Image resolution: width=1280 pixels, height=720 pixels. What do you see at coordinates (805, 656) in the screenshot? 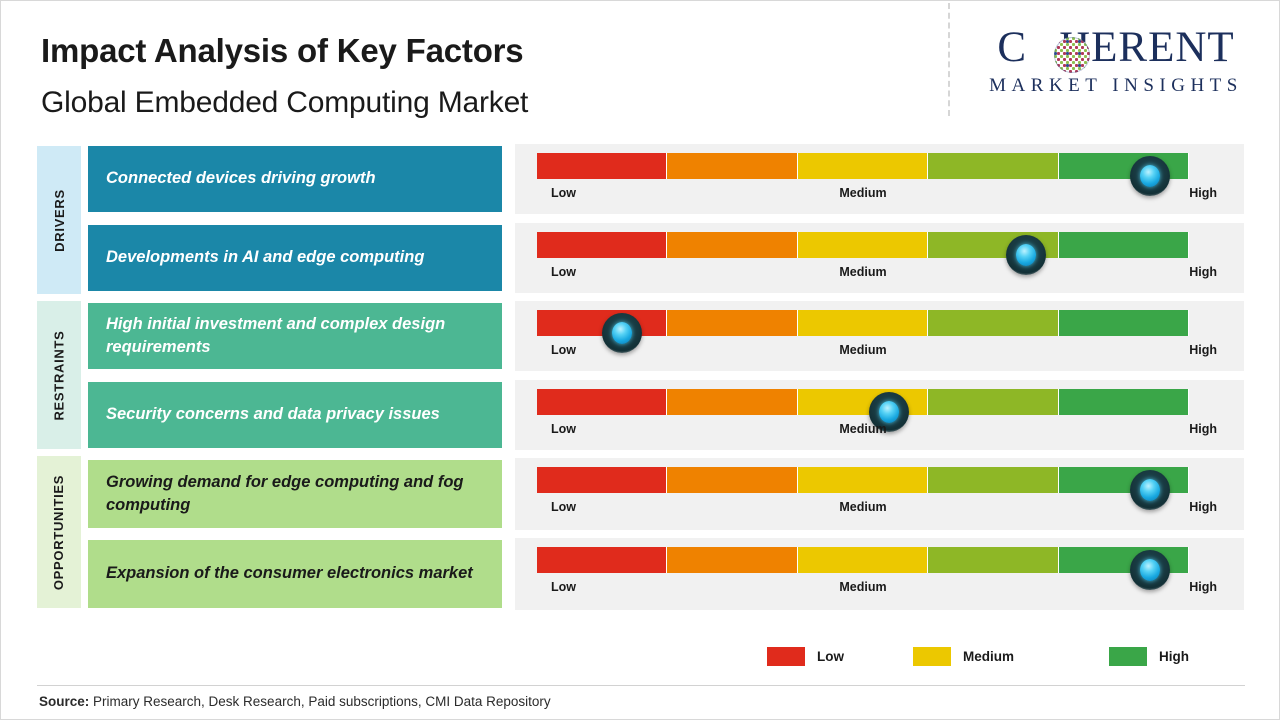
I see `legend-item-low: Low` at bounding box center [805, 656].